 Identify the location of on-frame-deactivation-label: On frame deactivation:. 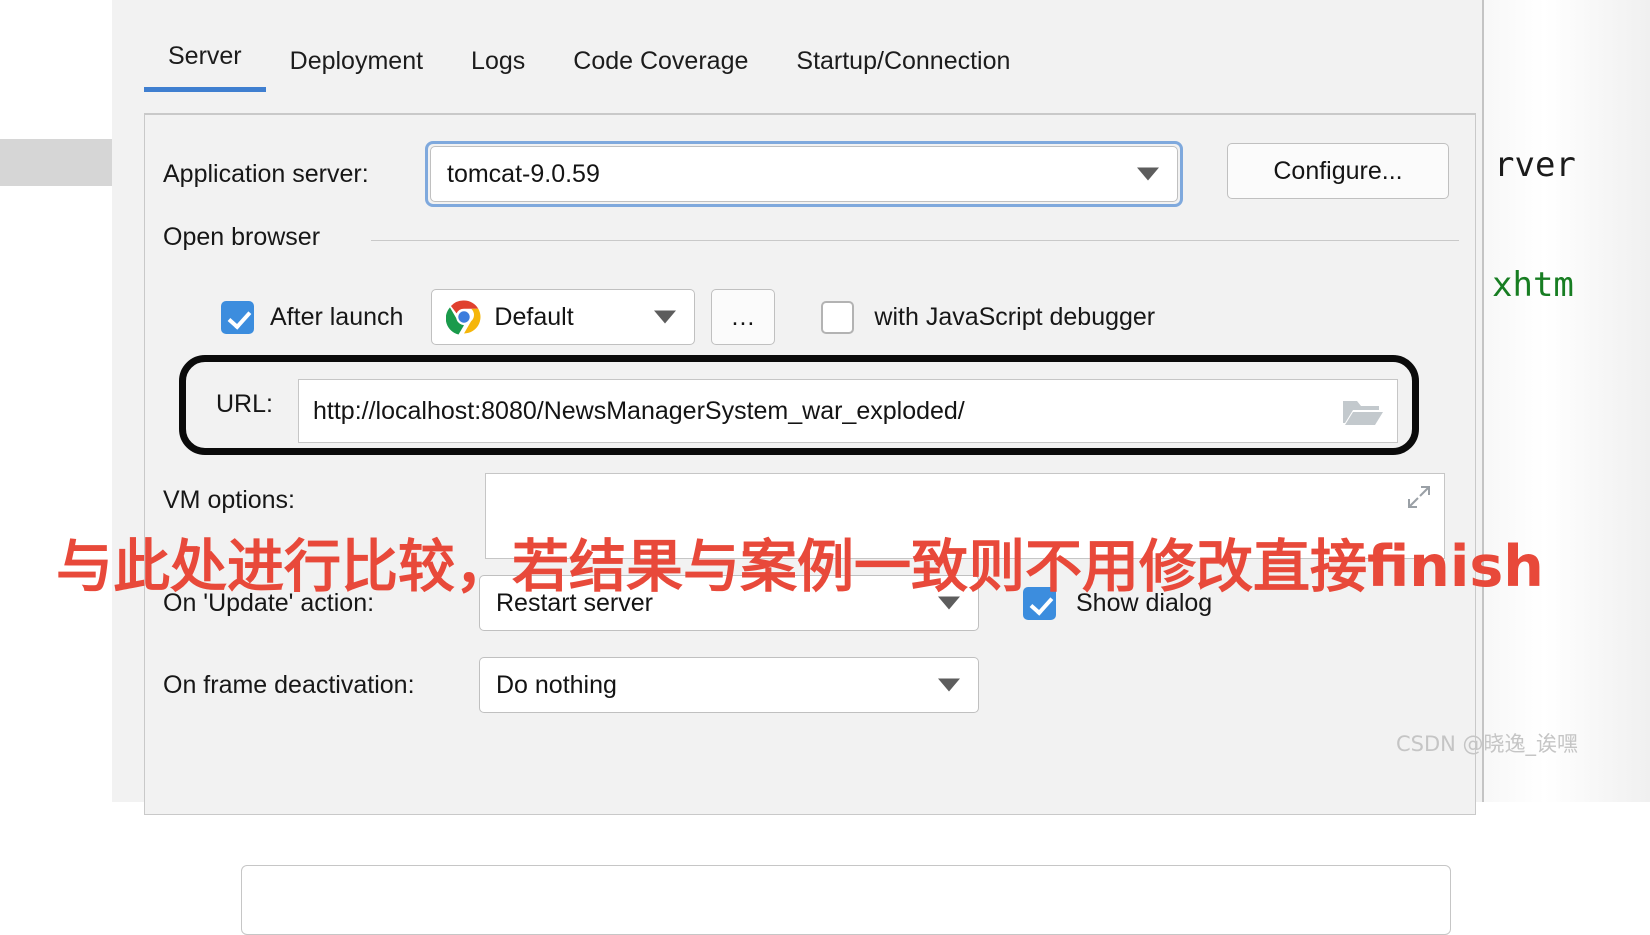
(289, 684).